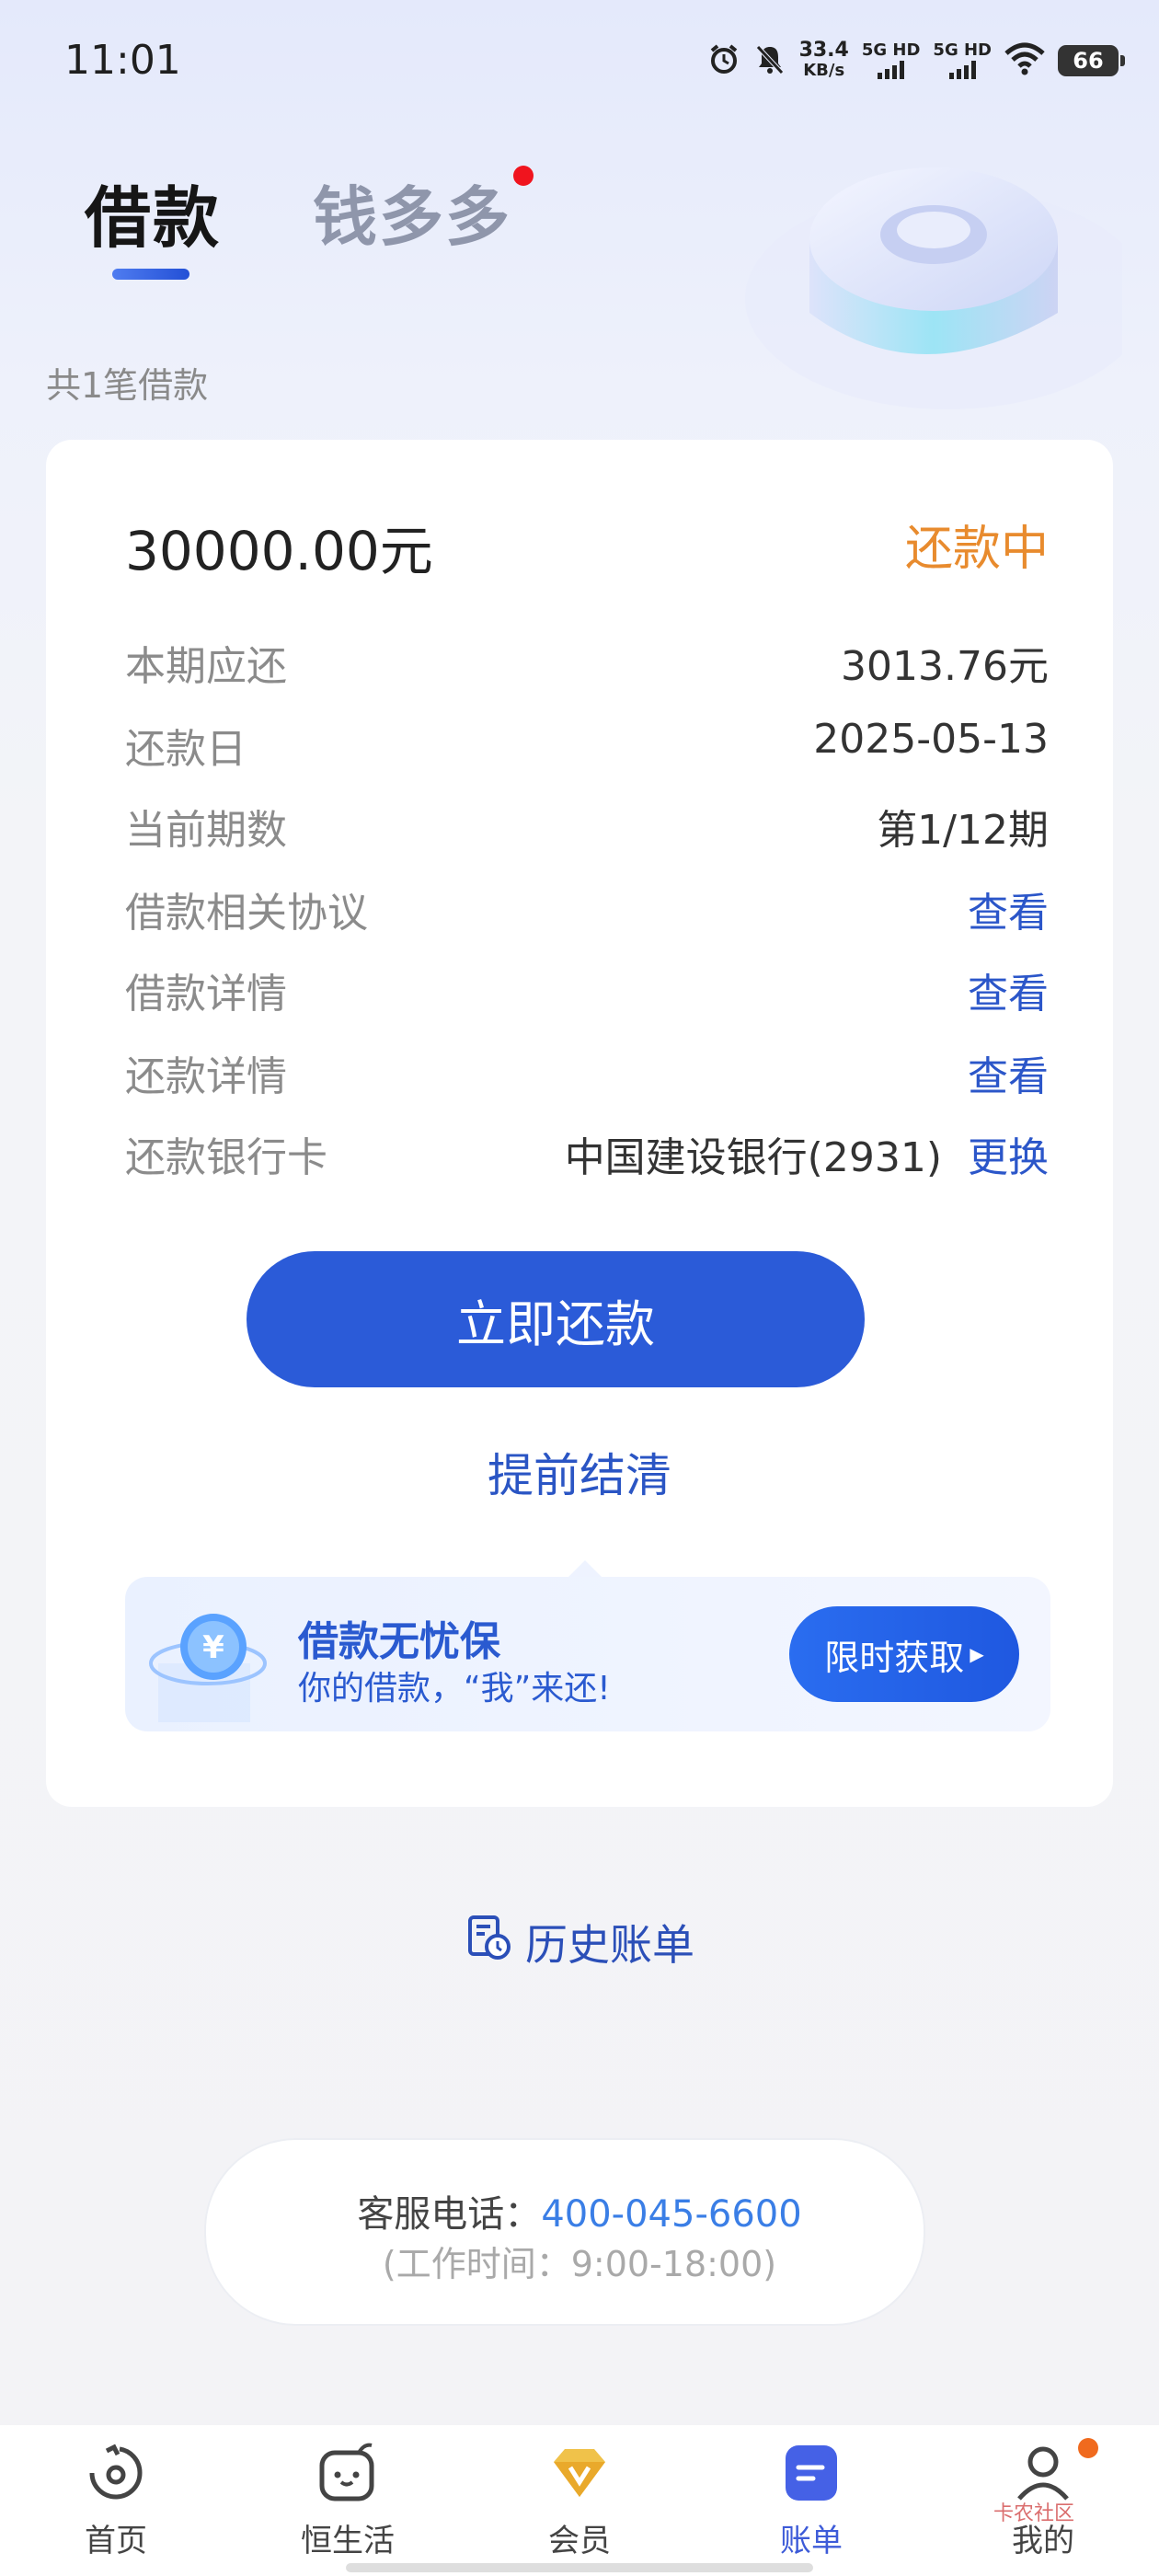 This screenshot has height=2576, width=1159. Describe the element at coordinates (609, 1945) in the screenshot. I see `history-bills-label: 历史账单` at that location.